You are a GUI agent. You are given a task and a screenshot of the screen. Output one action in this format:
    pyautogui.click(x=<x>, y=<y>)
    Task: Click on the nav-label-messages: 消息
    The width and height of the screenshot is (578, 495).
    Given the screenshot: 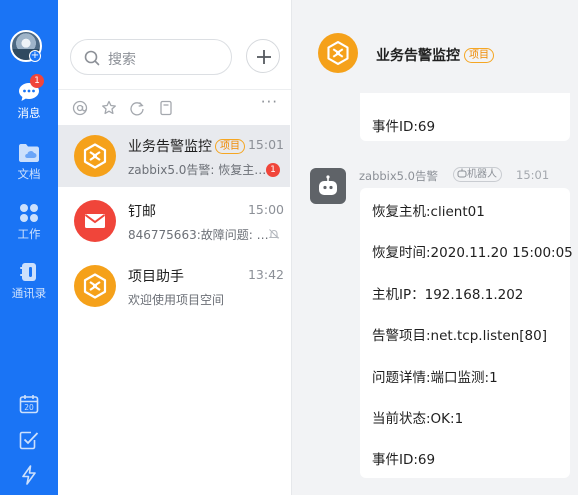 What is the action you would take?
    pyautogui.click(x=29, y=113)
    